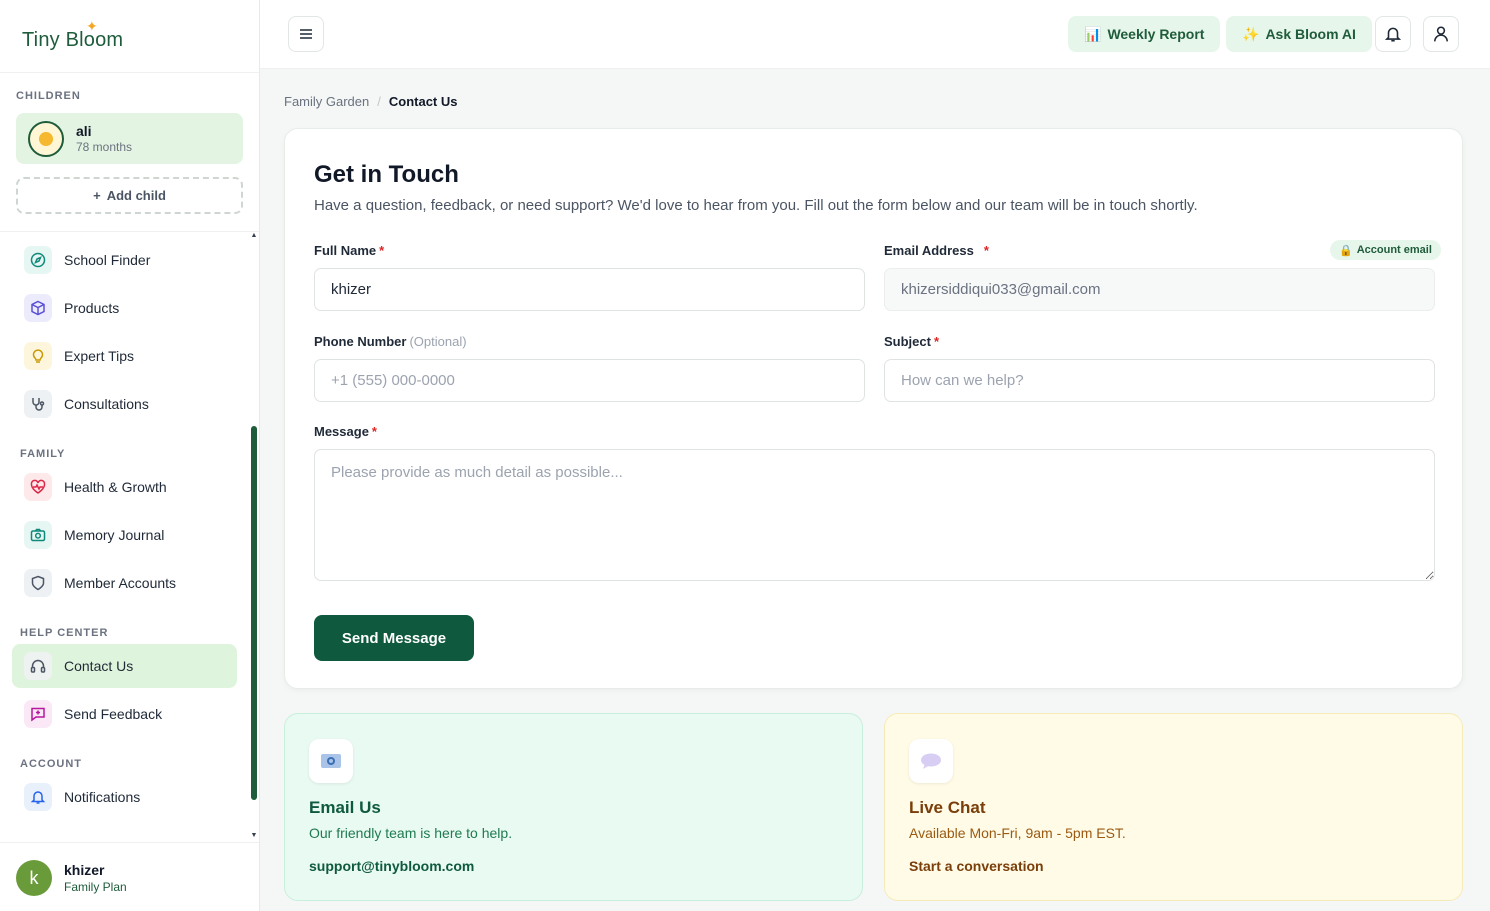  Describe the element at coordinates (95, 887) in the screenshot. I see `user-plan: Family Plan` at that location.